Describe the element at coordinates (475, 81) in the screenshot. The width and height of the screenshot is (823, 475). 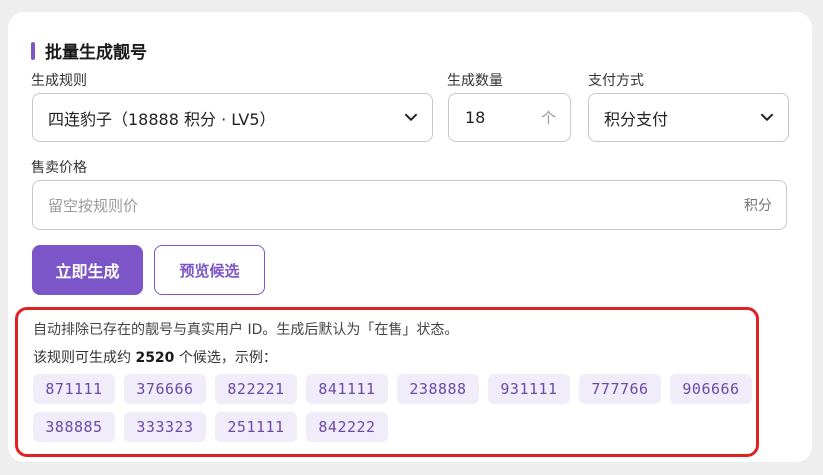
I see `count-label: 生成数量` at that location.